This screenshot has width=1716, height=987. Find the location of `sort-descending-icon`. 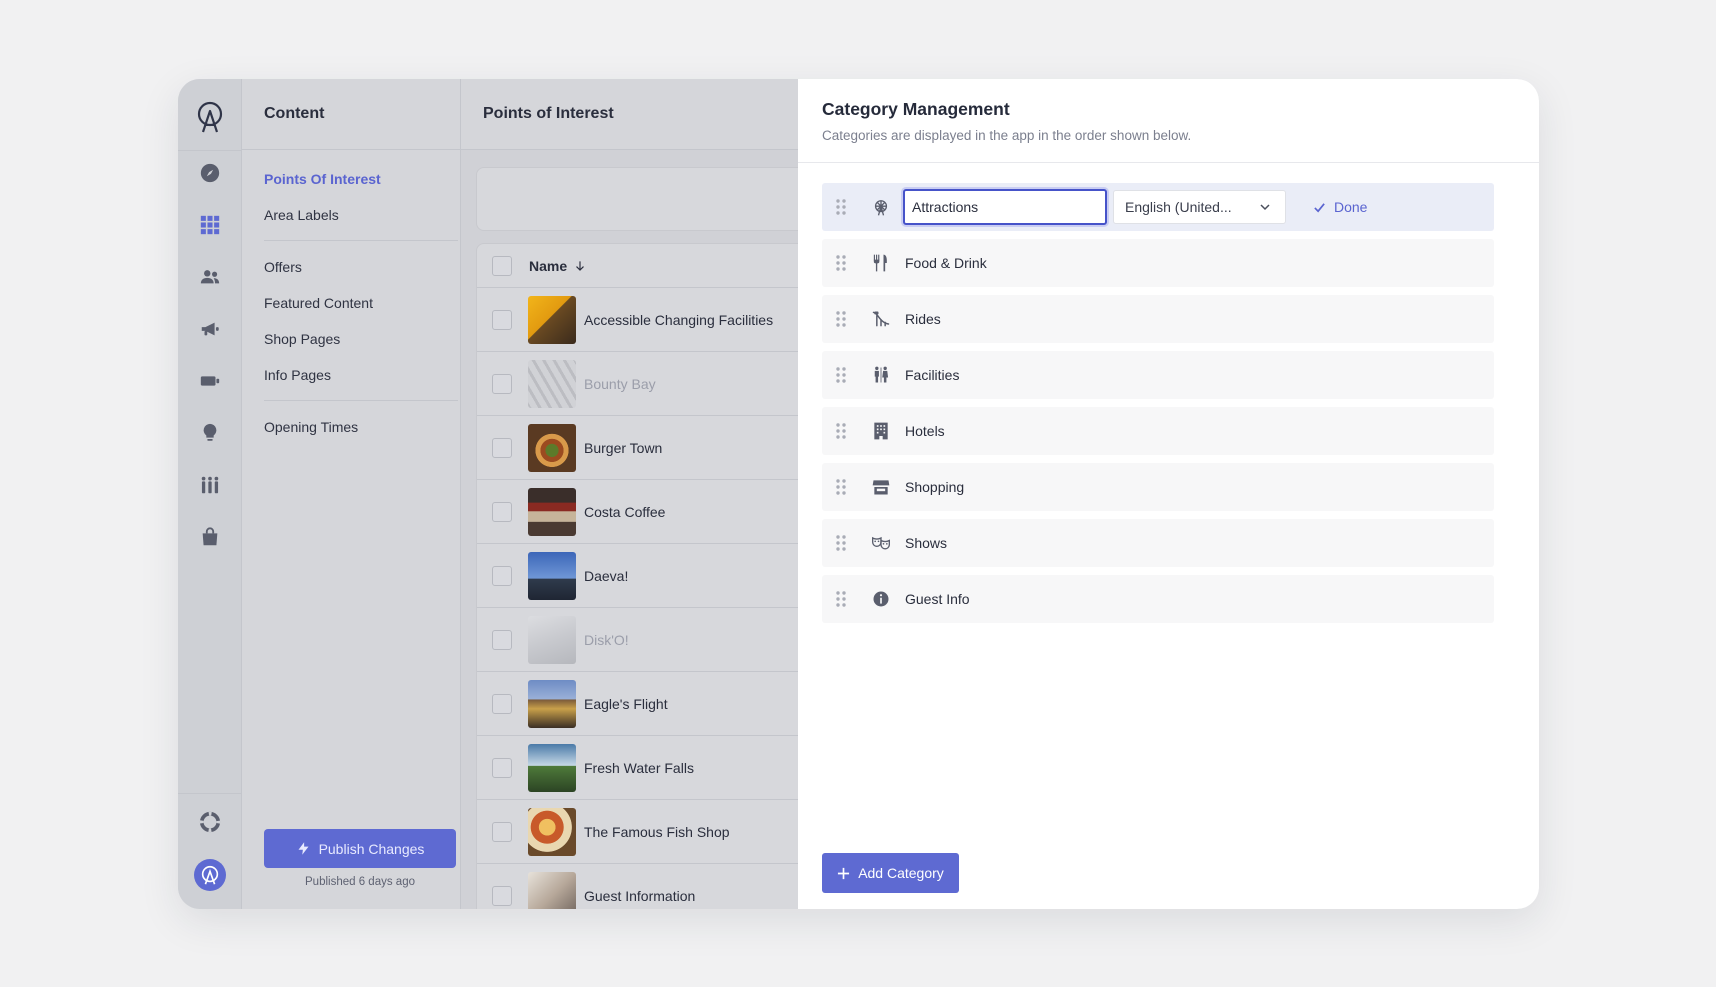

sort-descending-icon is located at coordinates (580, 265).